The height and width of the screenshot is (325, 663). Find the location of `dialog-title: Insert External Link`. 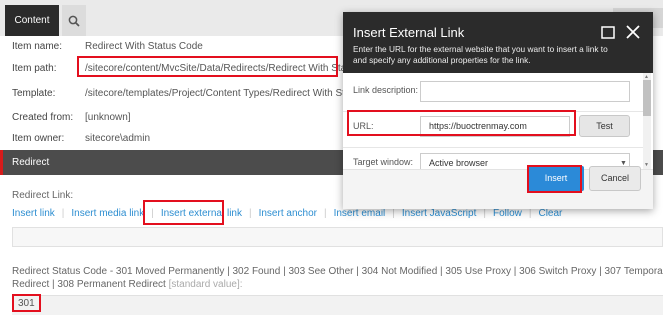

dialog-title: Insert External Link is located at coordinates (409, 32).